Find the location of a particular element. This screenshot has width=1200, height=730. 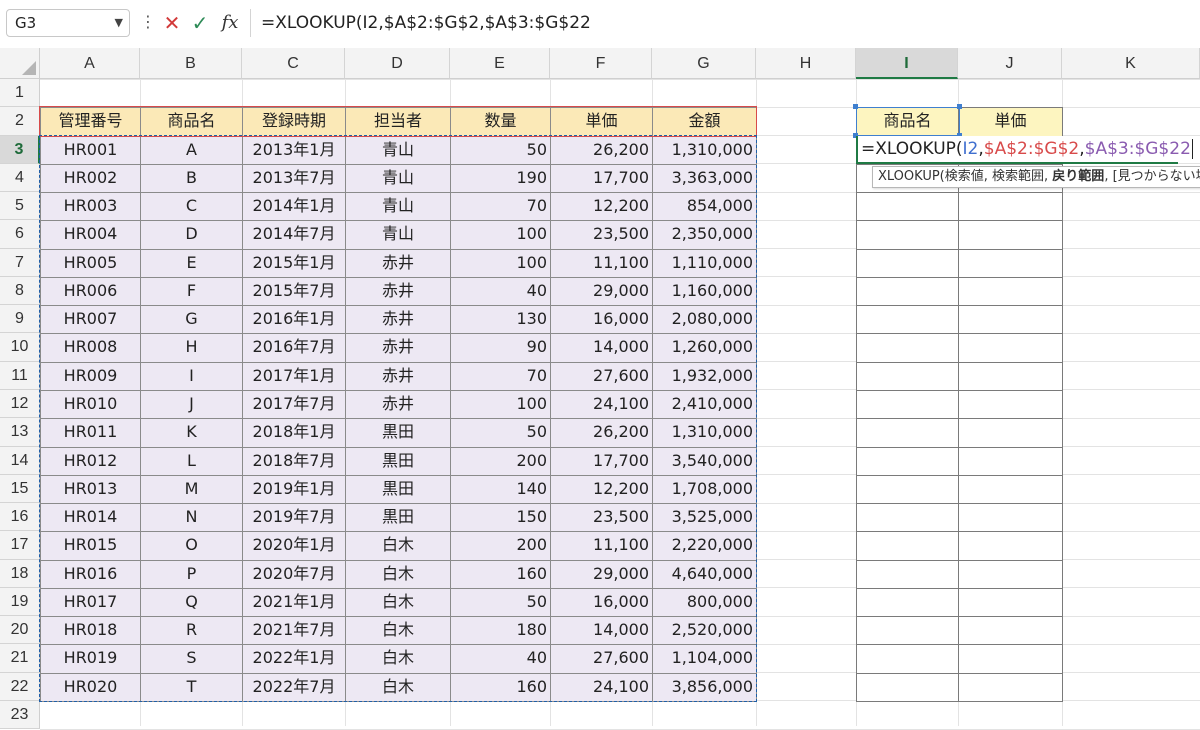

table-cell: B is located at coordinates (191, 178).